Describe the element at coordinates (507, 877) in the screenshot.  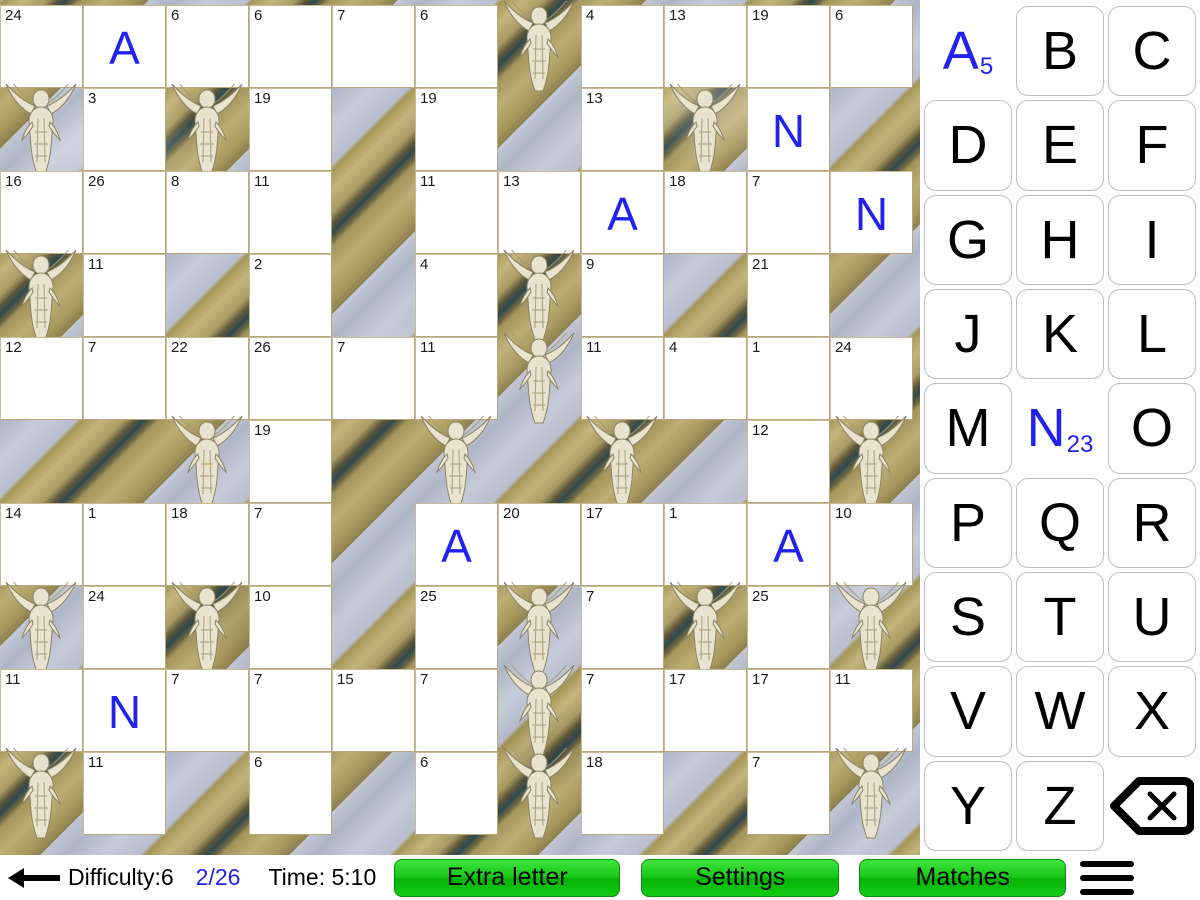
I see `extra-letter-button: Extra letter` at that location.